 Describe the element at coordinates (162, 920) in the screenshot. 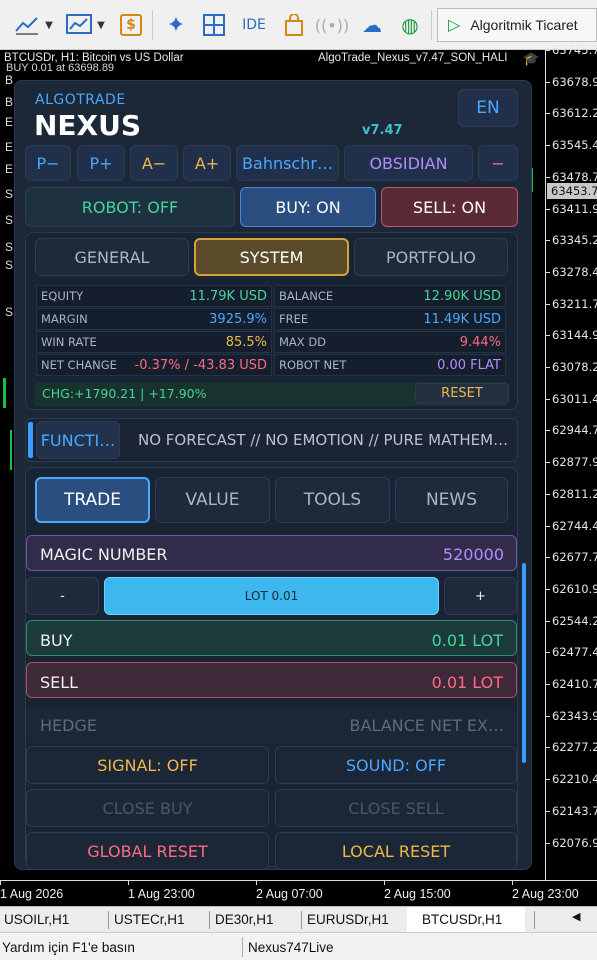

I see `symbol-tab: USTECr,H1` at that location.